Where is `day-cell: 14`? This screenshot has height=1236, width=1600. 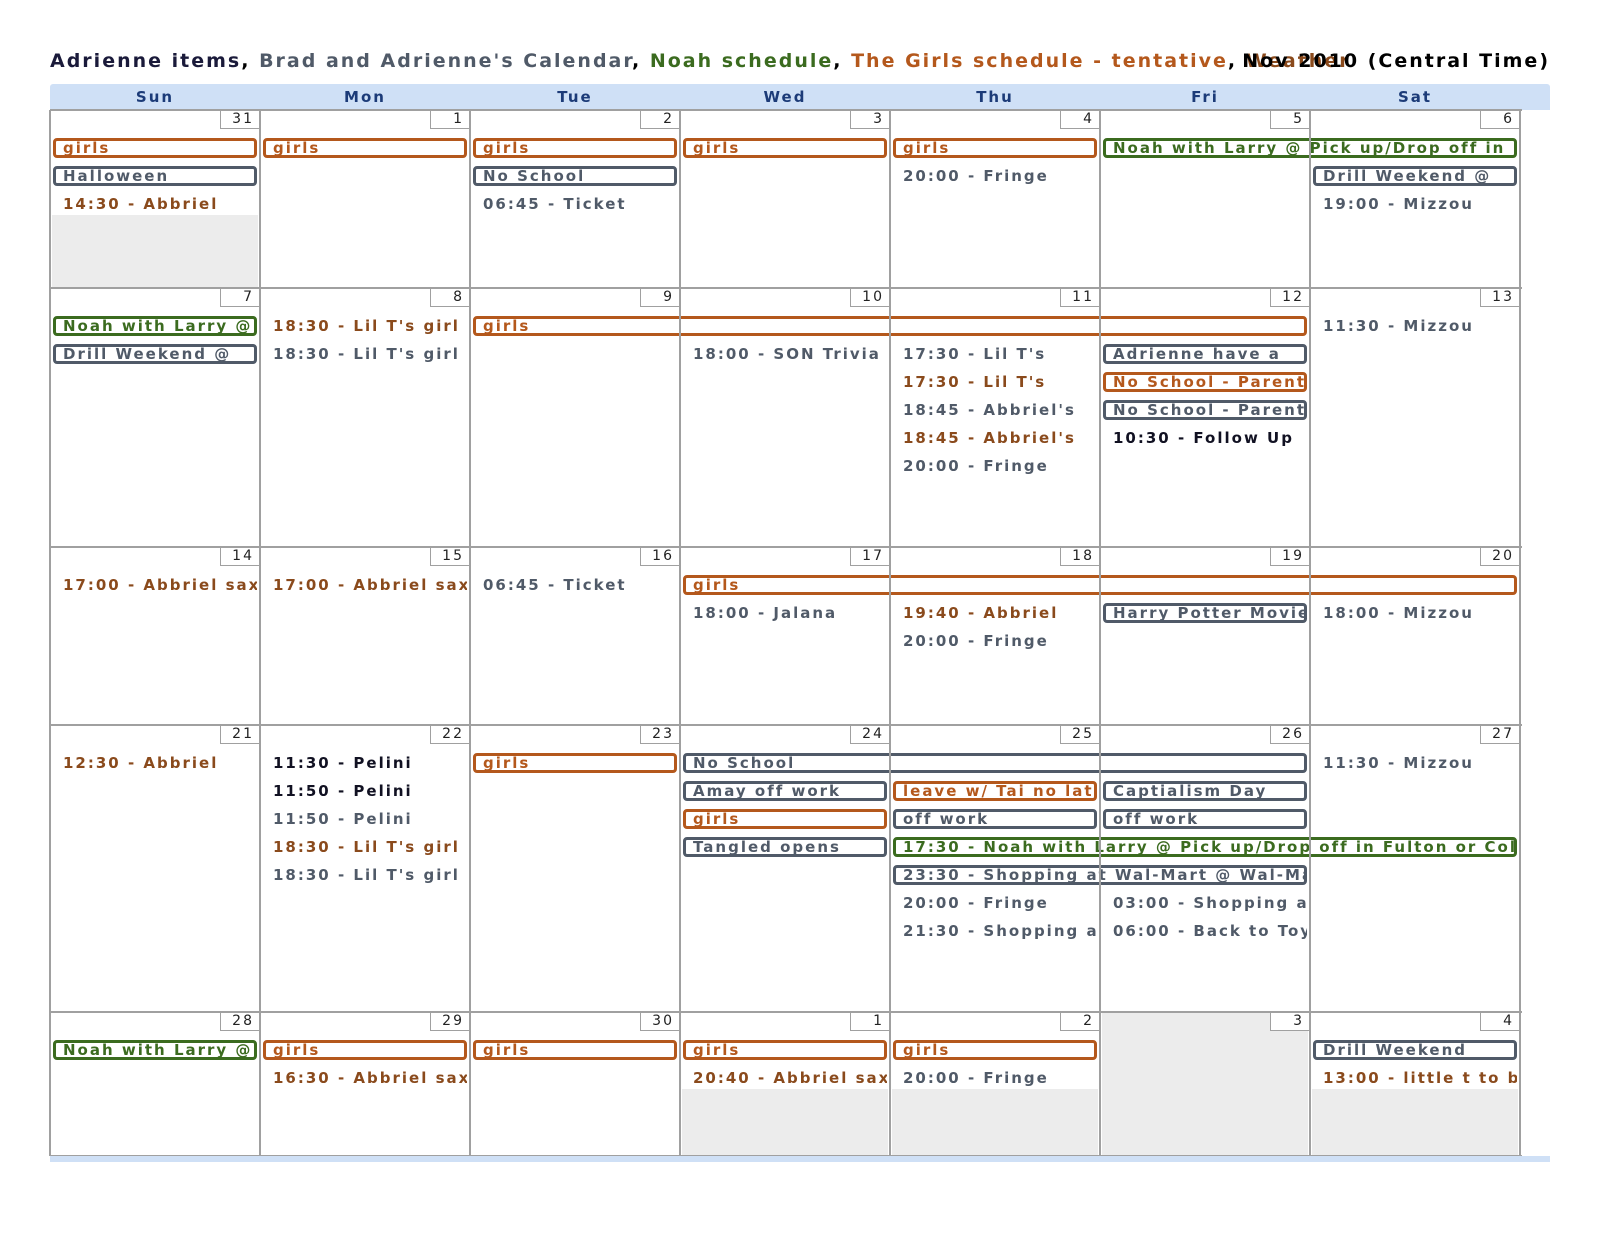
day-cell: 14 is located at coordinates (155, 636).